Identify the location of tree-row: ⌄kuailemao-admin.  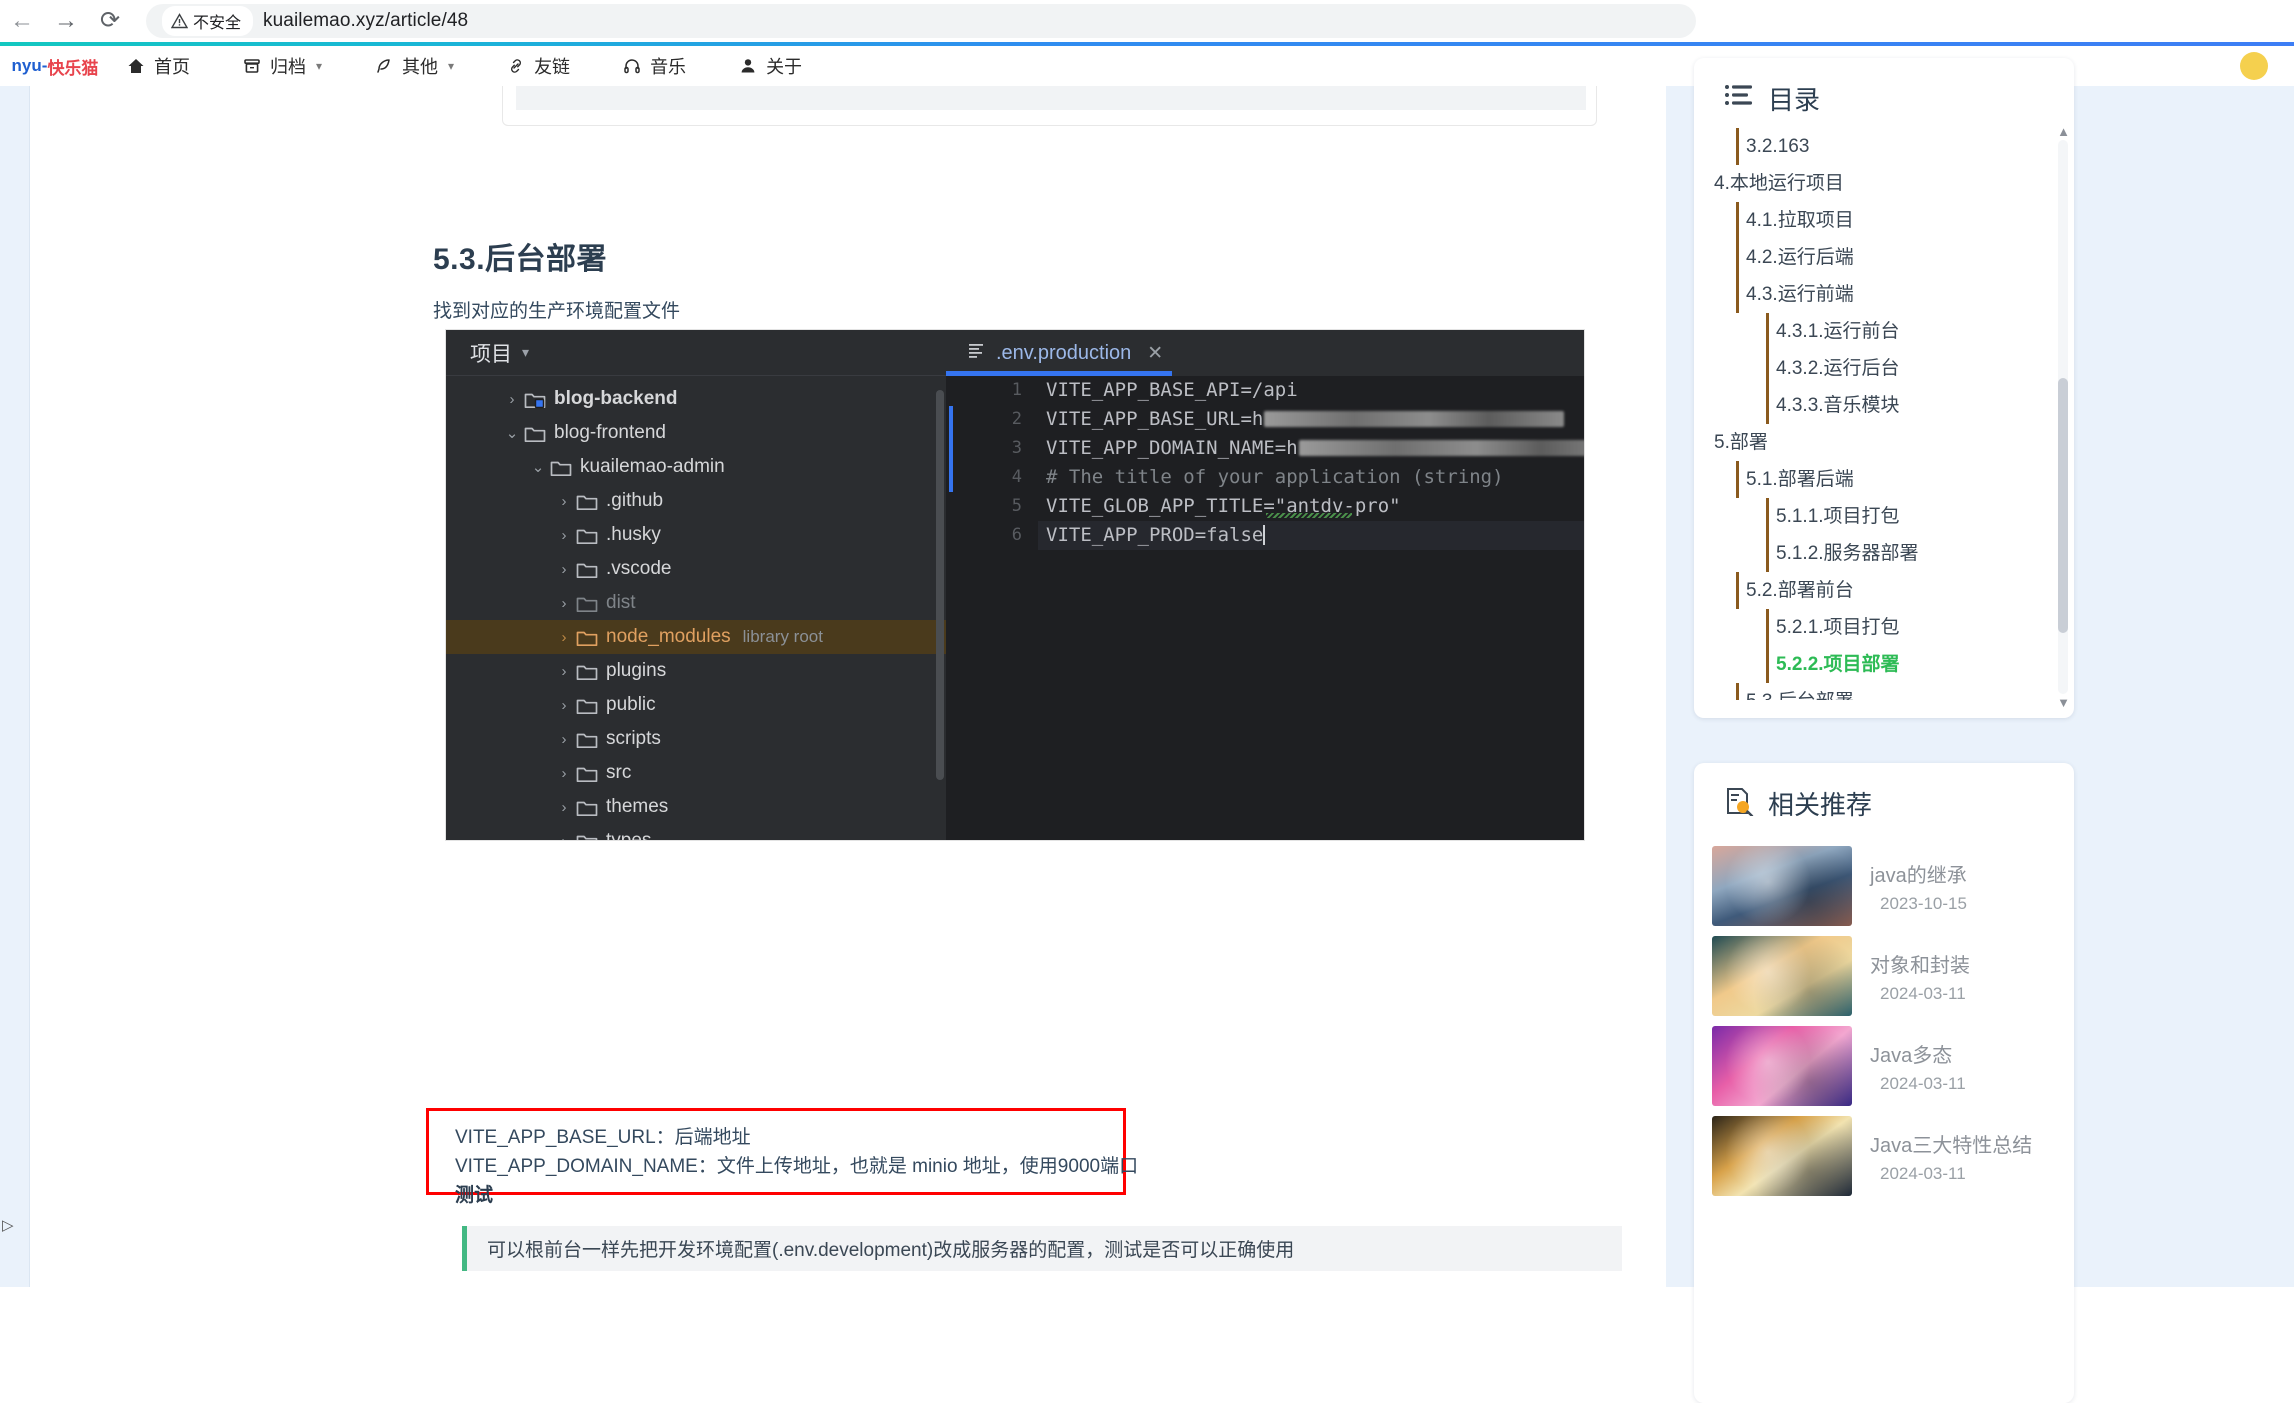
(696, 467).